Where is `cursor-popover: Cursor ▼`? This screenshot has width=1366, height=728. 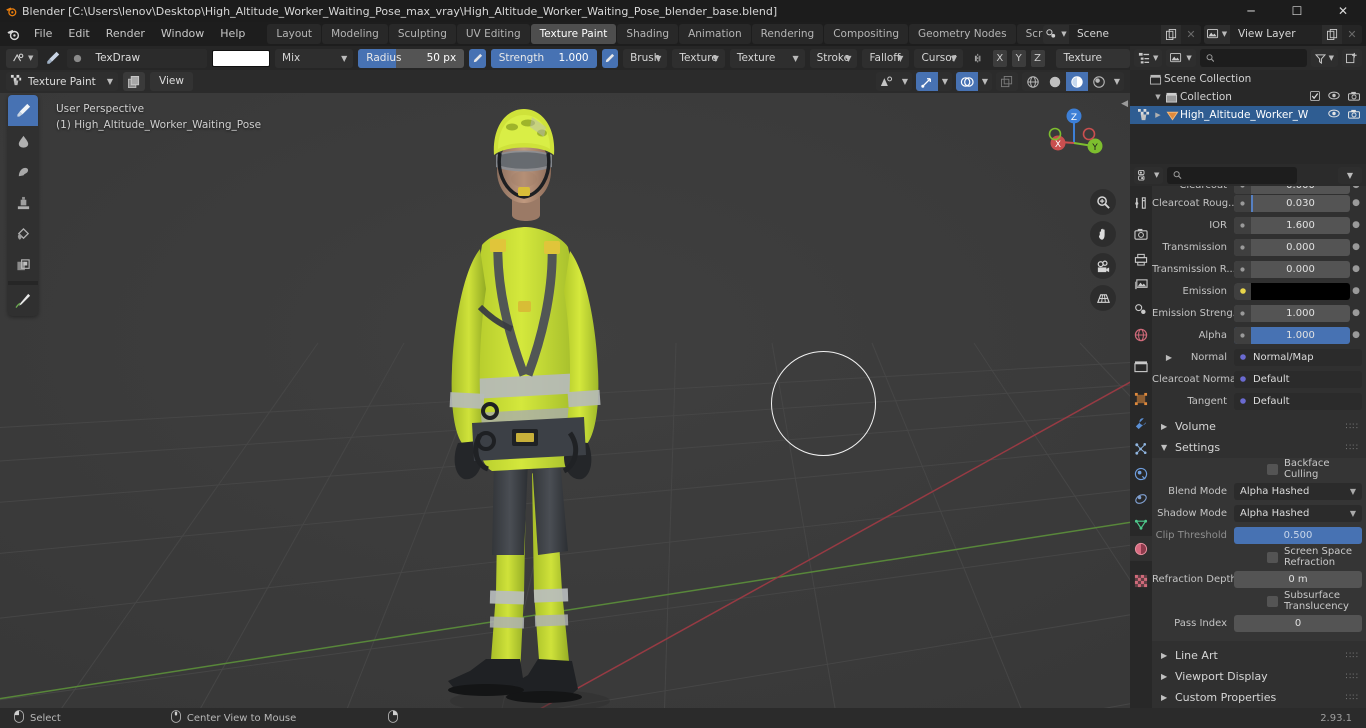
cursor-popover: Cursor ▼ is located at coordinates (938, 58).